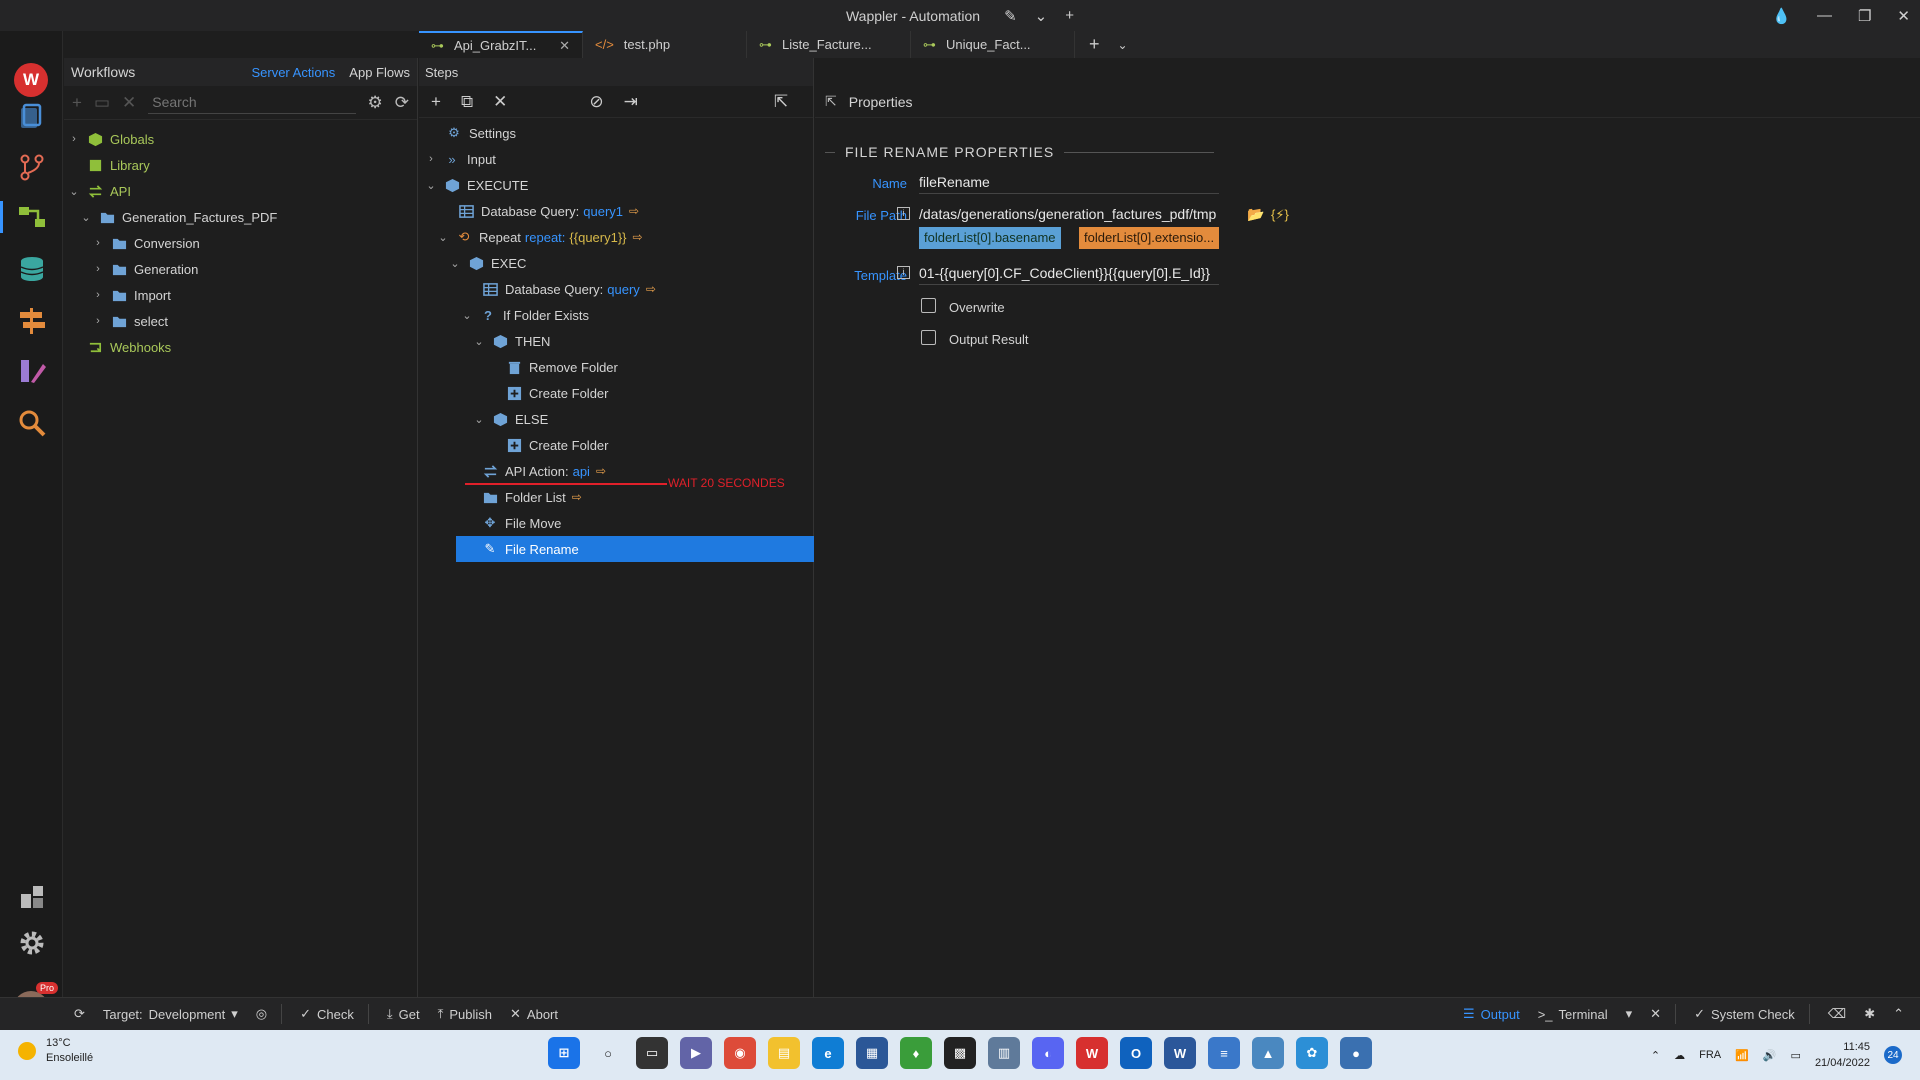 Image resolution: width=1920 pixels, height=1080 pixels. What do you see at coordinates (1573, 1014) in the screenshot?
I see `terminal-button: >_ Terminal` at bounding box center [1573, 1014].